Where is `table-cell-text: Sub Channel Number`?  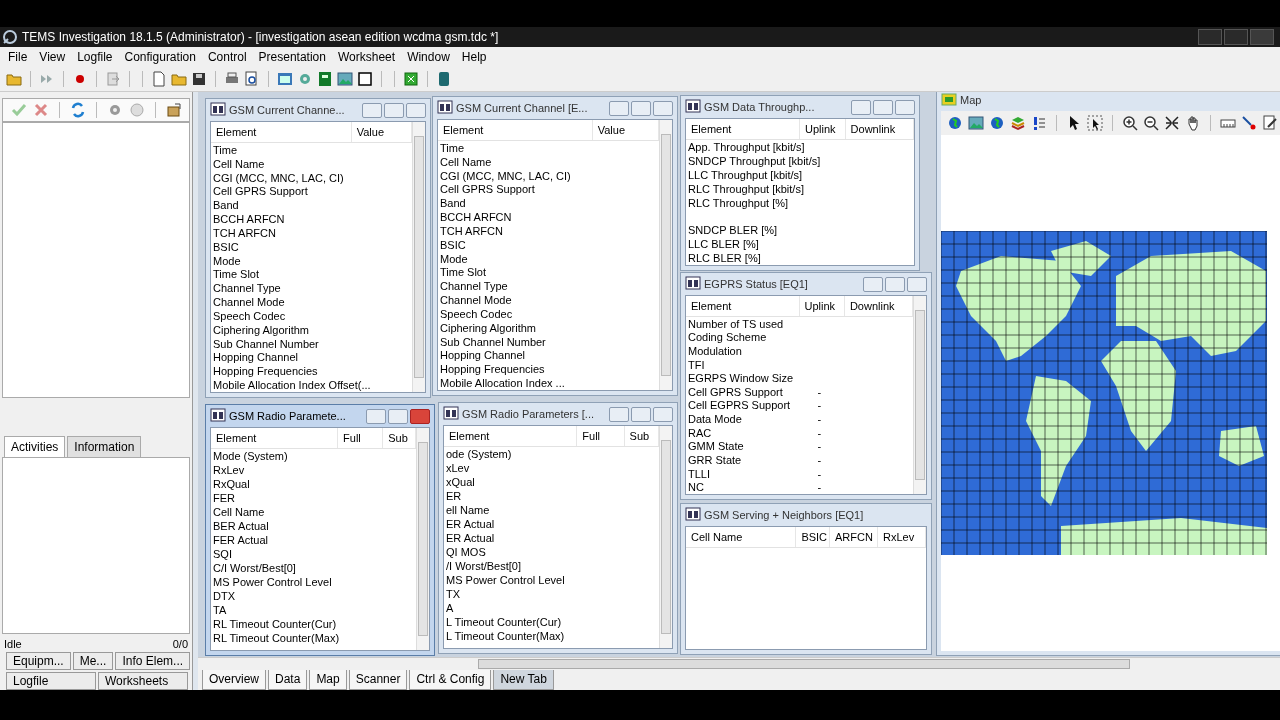
table-cell-text: Sub Channel Number is located at coordinates (266, 343).